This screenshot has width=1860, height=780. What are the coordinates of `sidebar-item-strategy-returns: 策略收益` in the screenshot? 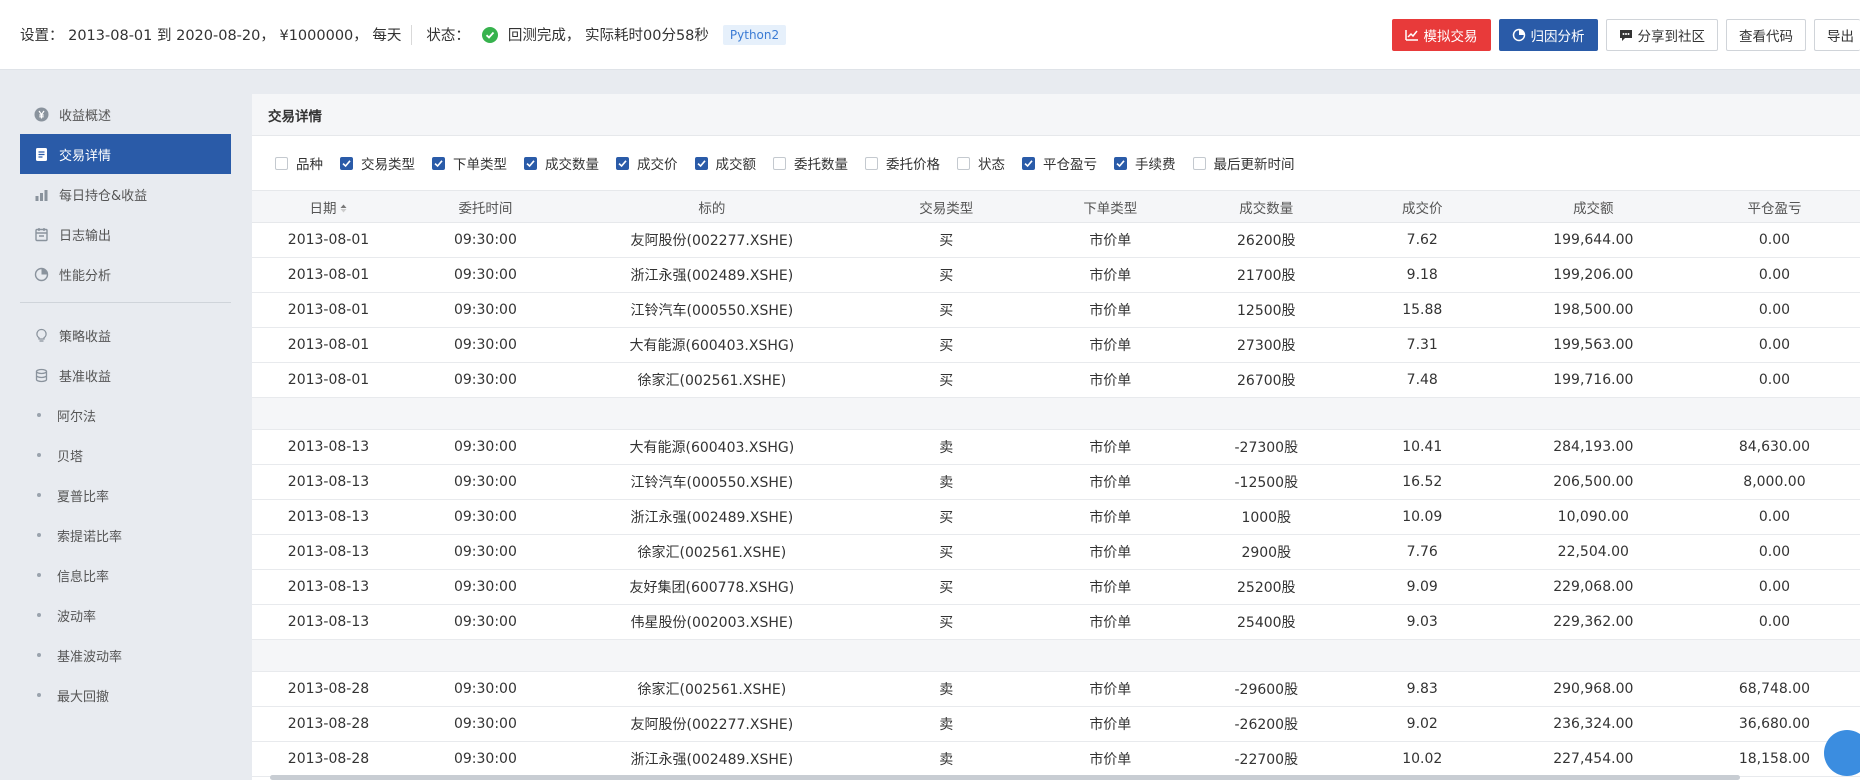 It's located at (125, 335).